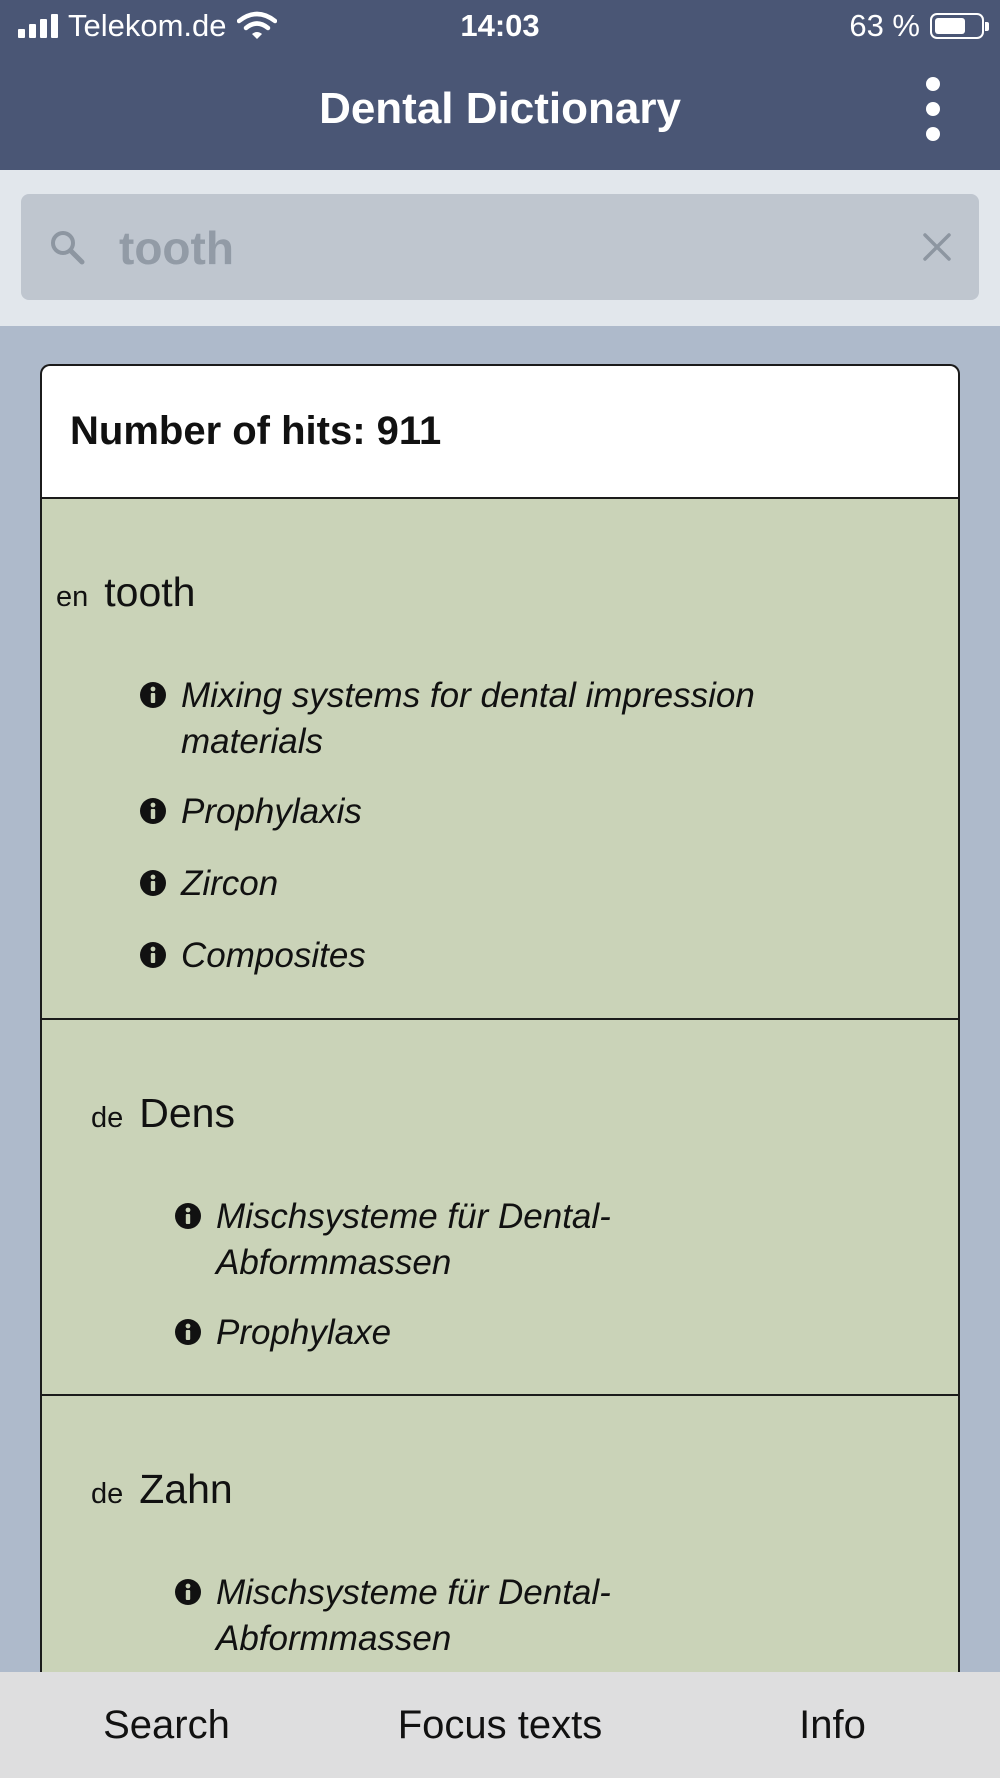  What do you see at coordinates (884, 25) in the screenshot?
I see `battery-percent: 63 %` at bounding box center [884, 25].